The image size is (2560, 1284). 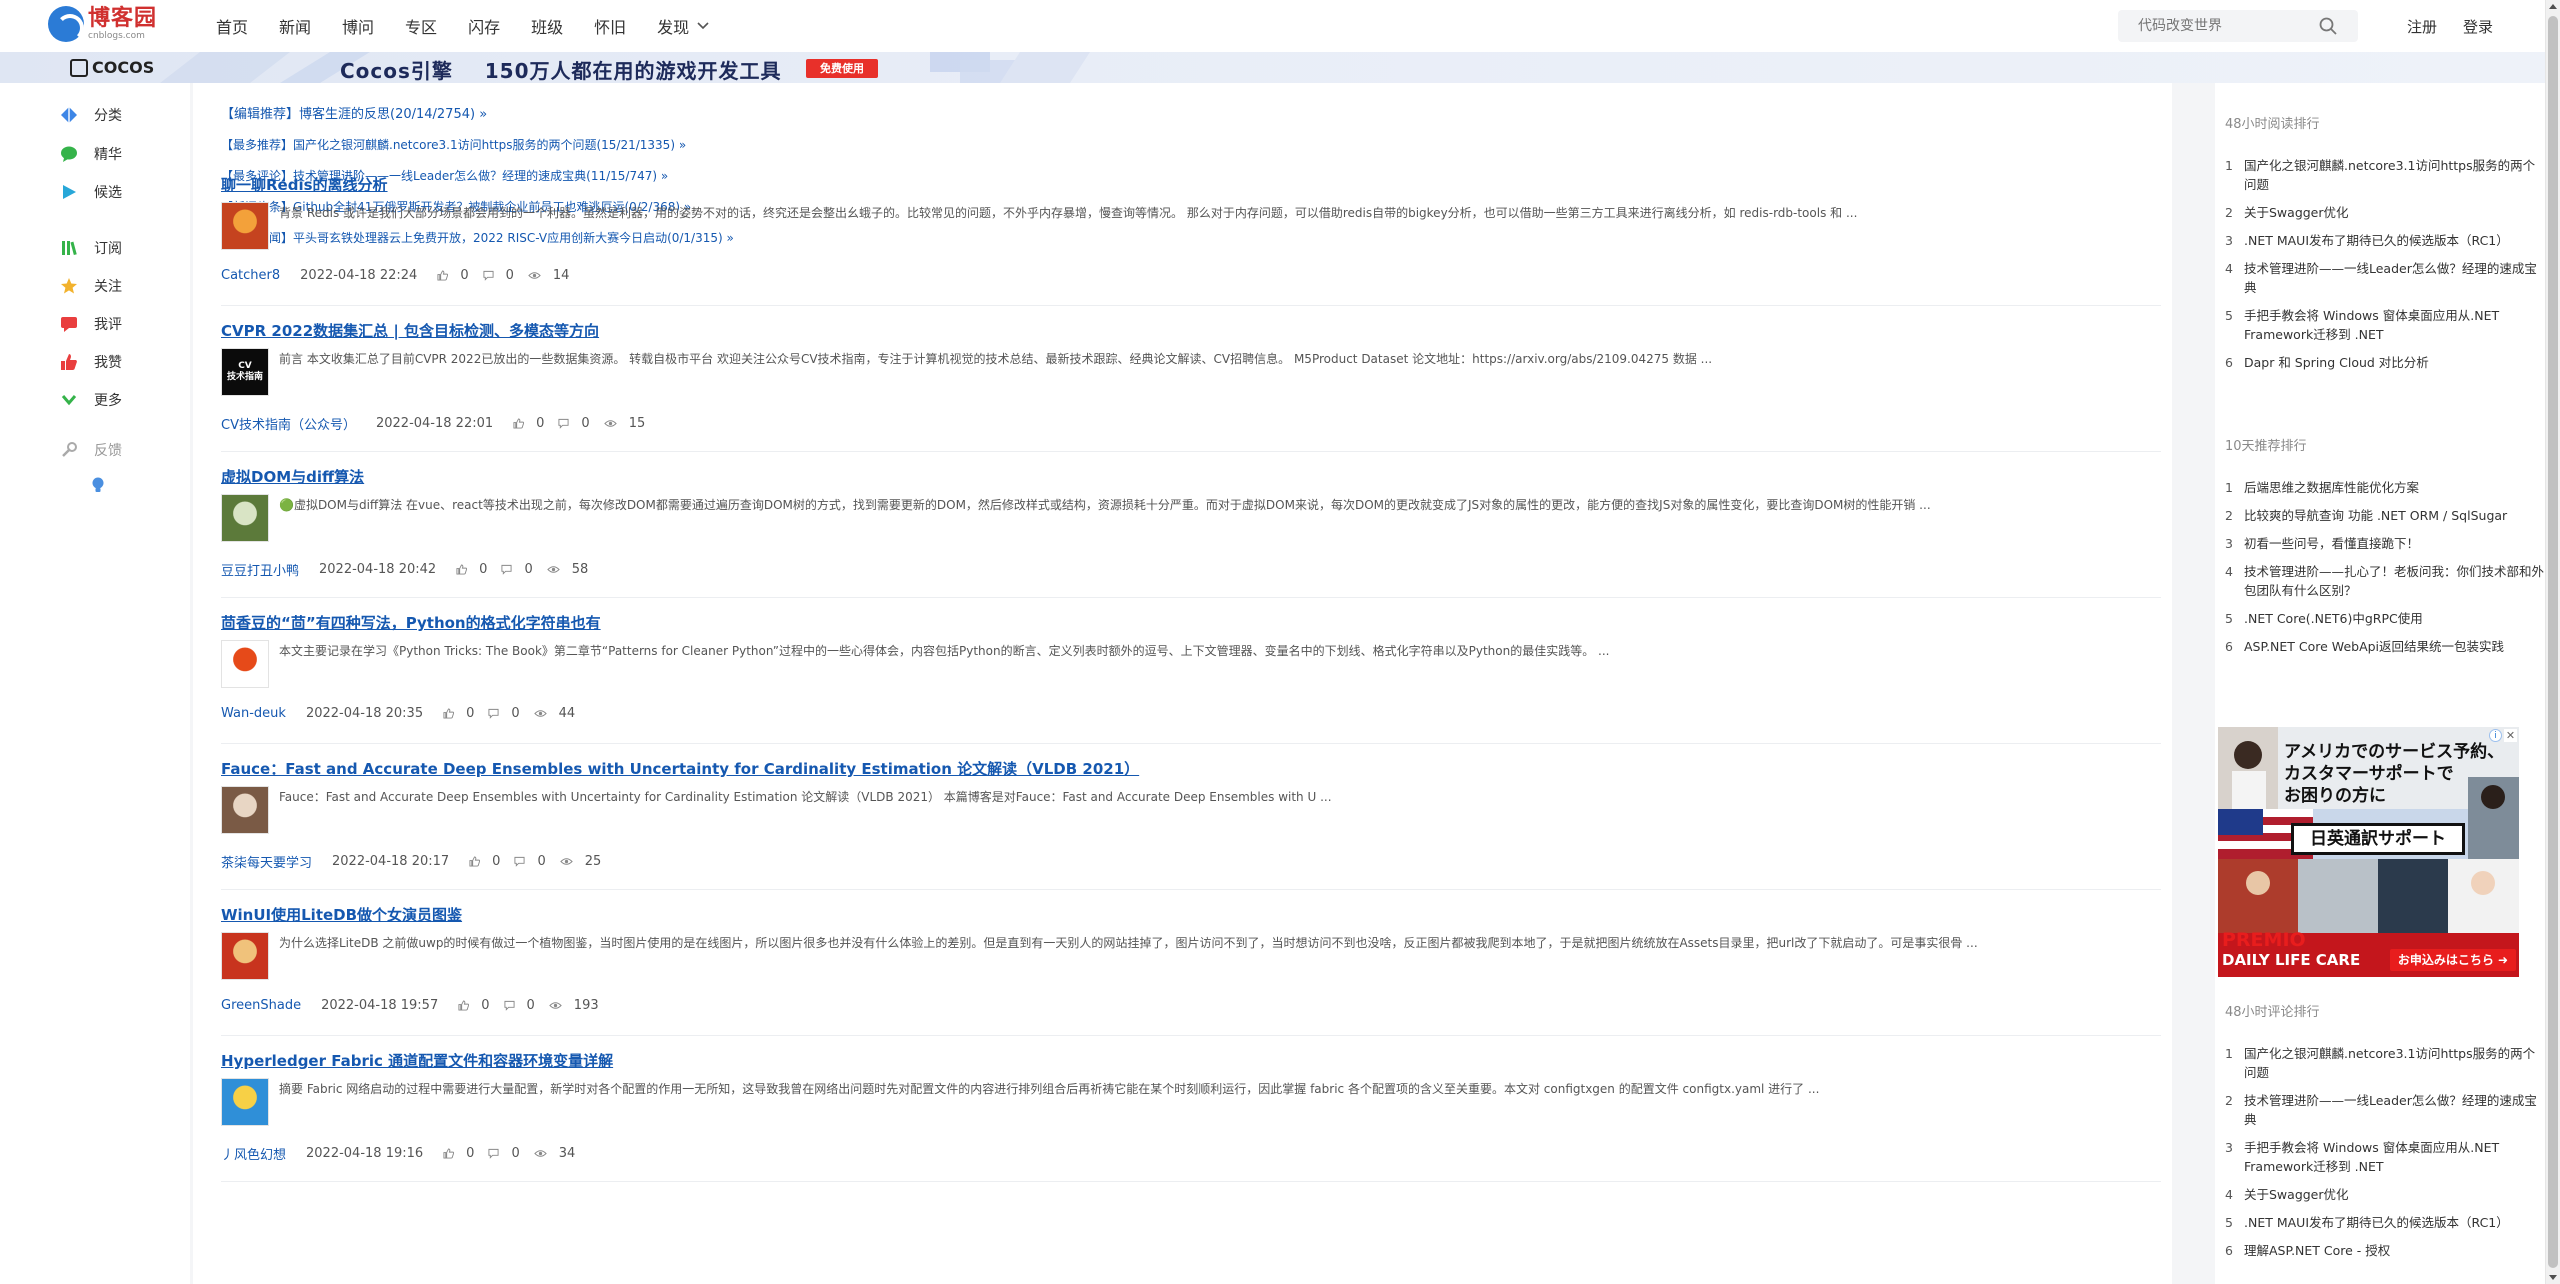 I want to click on register-link: 注册, so click(x=2422, y=26).